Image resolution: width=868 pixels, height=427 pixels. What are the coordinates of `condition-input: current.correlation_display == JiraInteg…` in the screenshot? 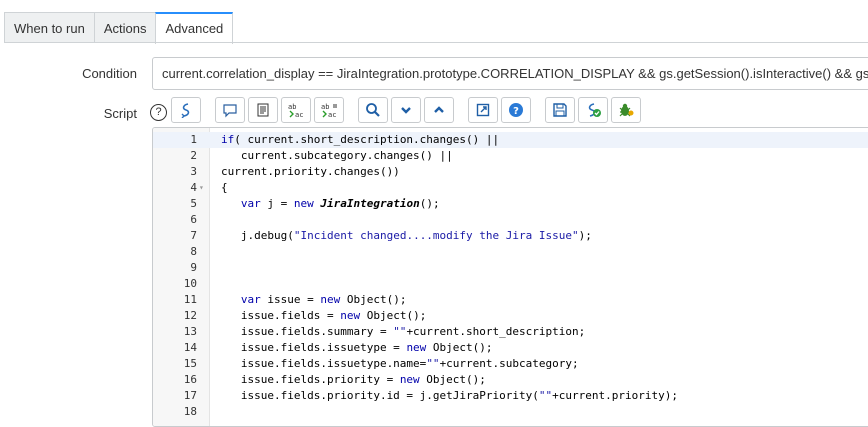 It's located at (510, 73).